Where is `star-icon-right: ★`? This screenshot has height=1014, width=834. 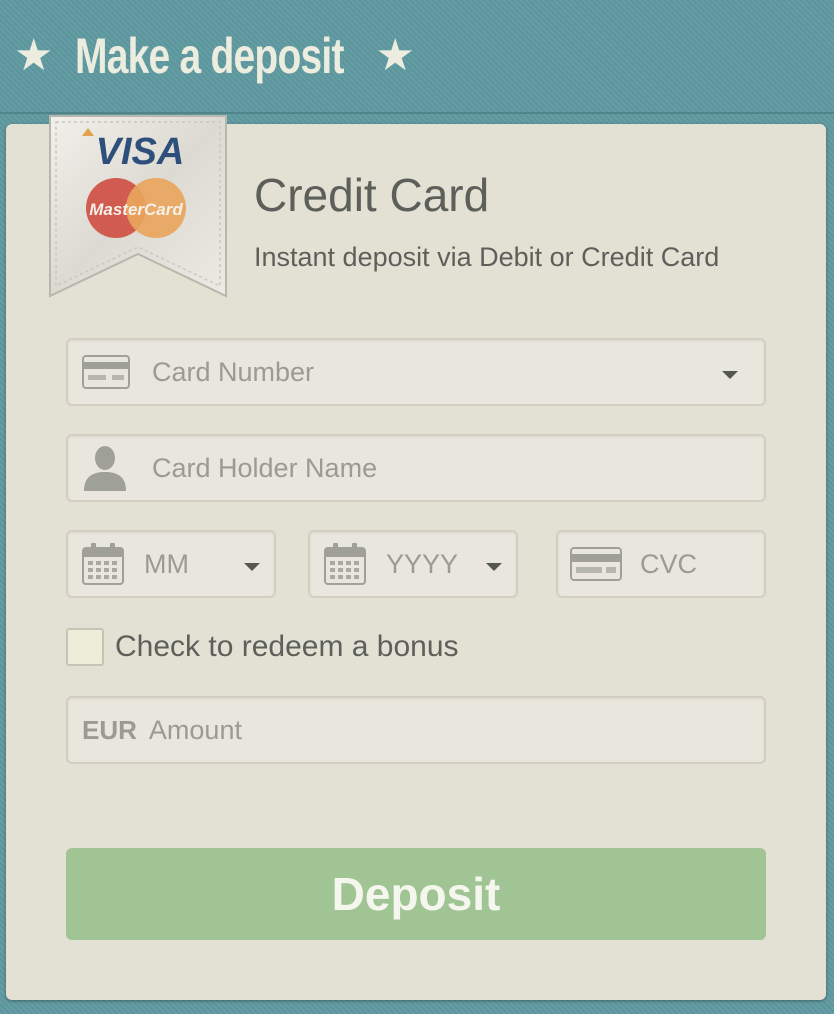 star-icon-right: ★ is located at coordinates (395, 55).